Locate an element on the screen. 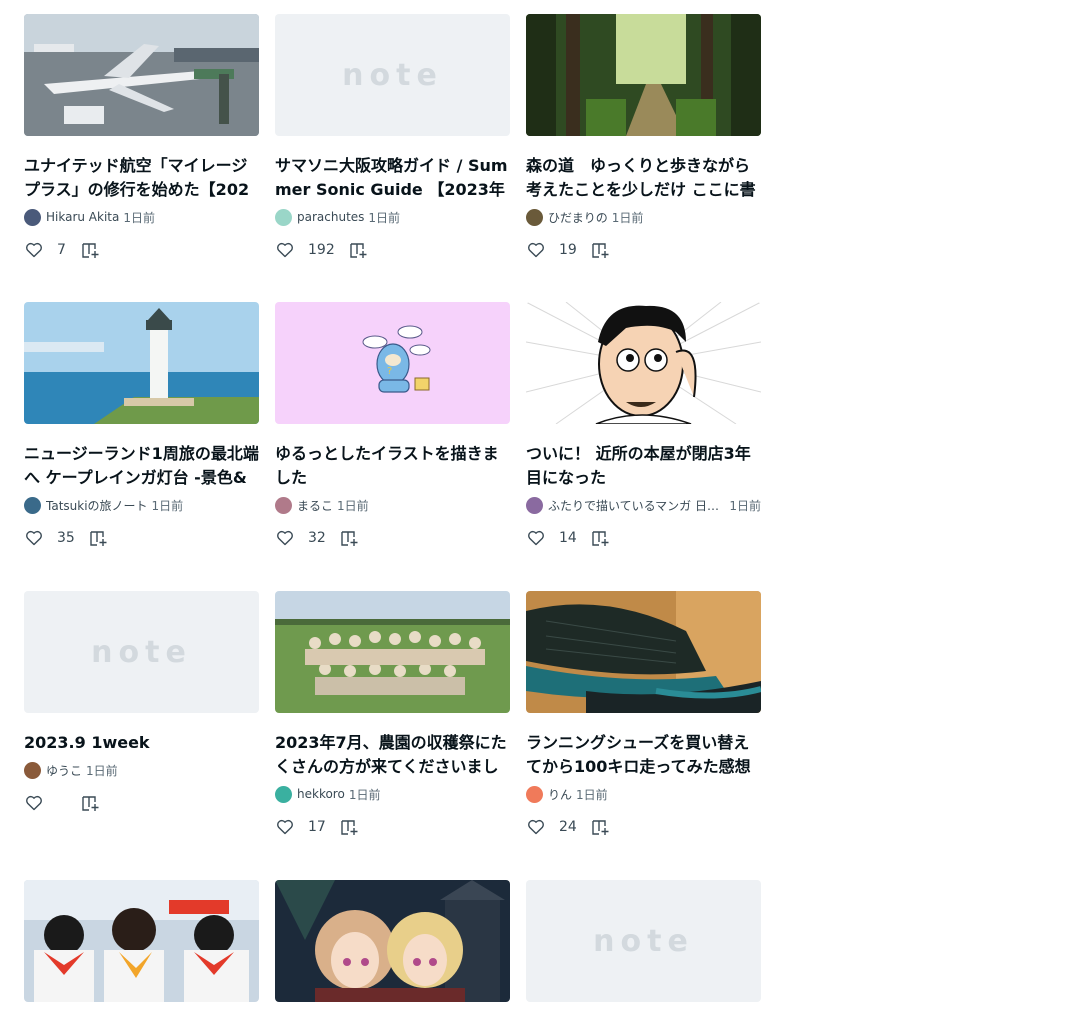  feed-row: note is located at coordinates (392, 941).